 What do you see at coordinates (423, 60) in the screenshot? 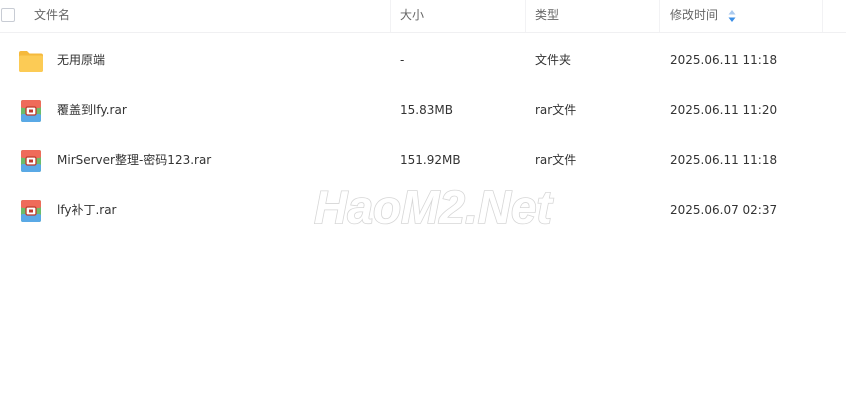
I see `file-row: 无用原端 - 文件夹 2025.06.11 11:18` at bounding box center [423, 60].